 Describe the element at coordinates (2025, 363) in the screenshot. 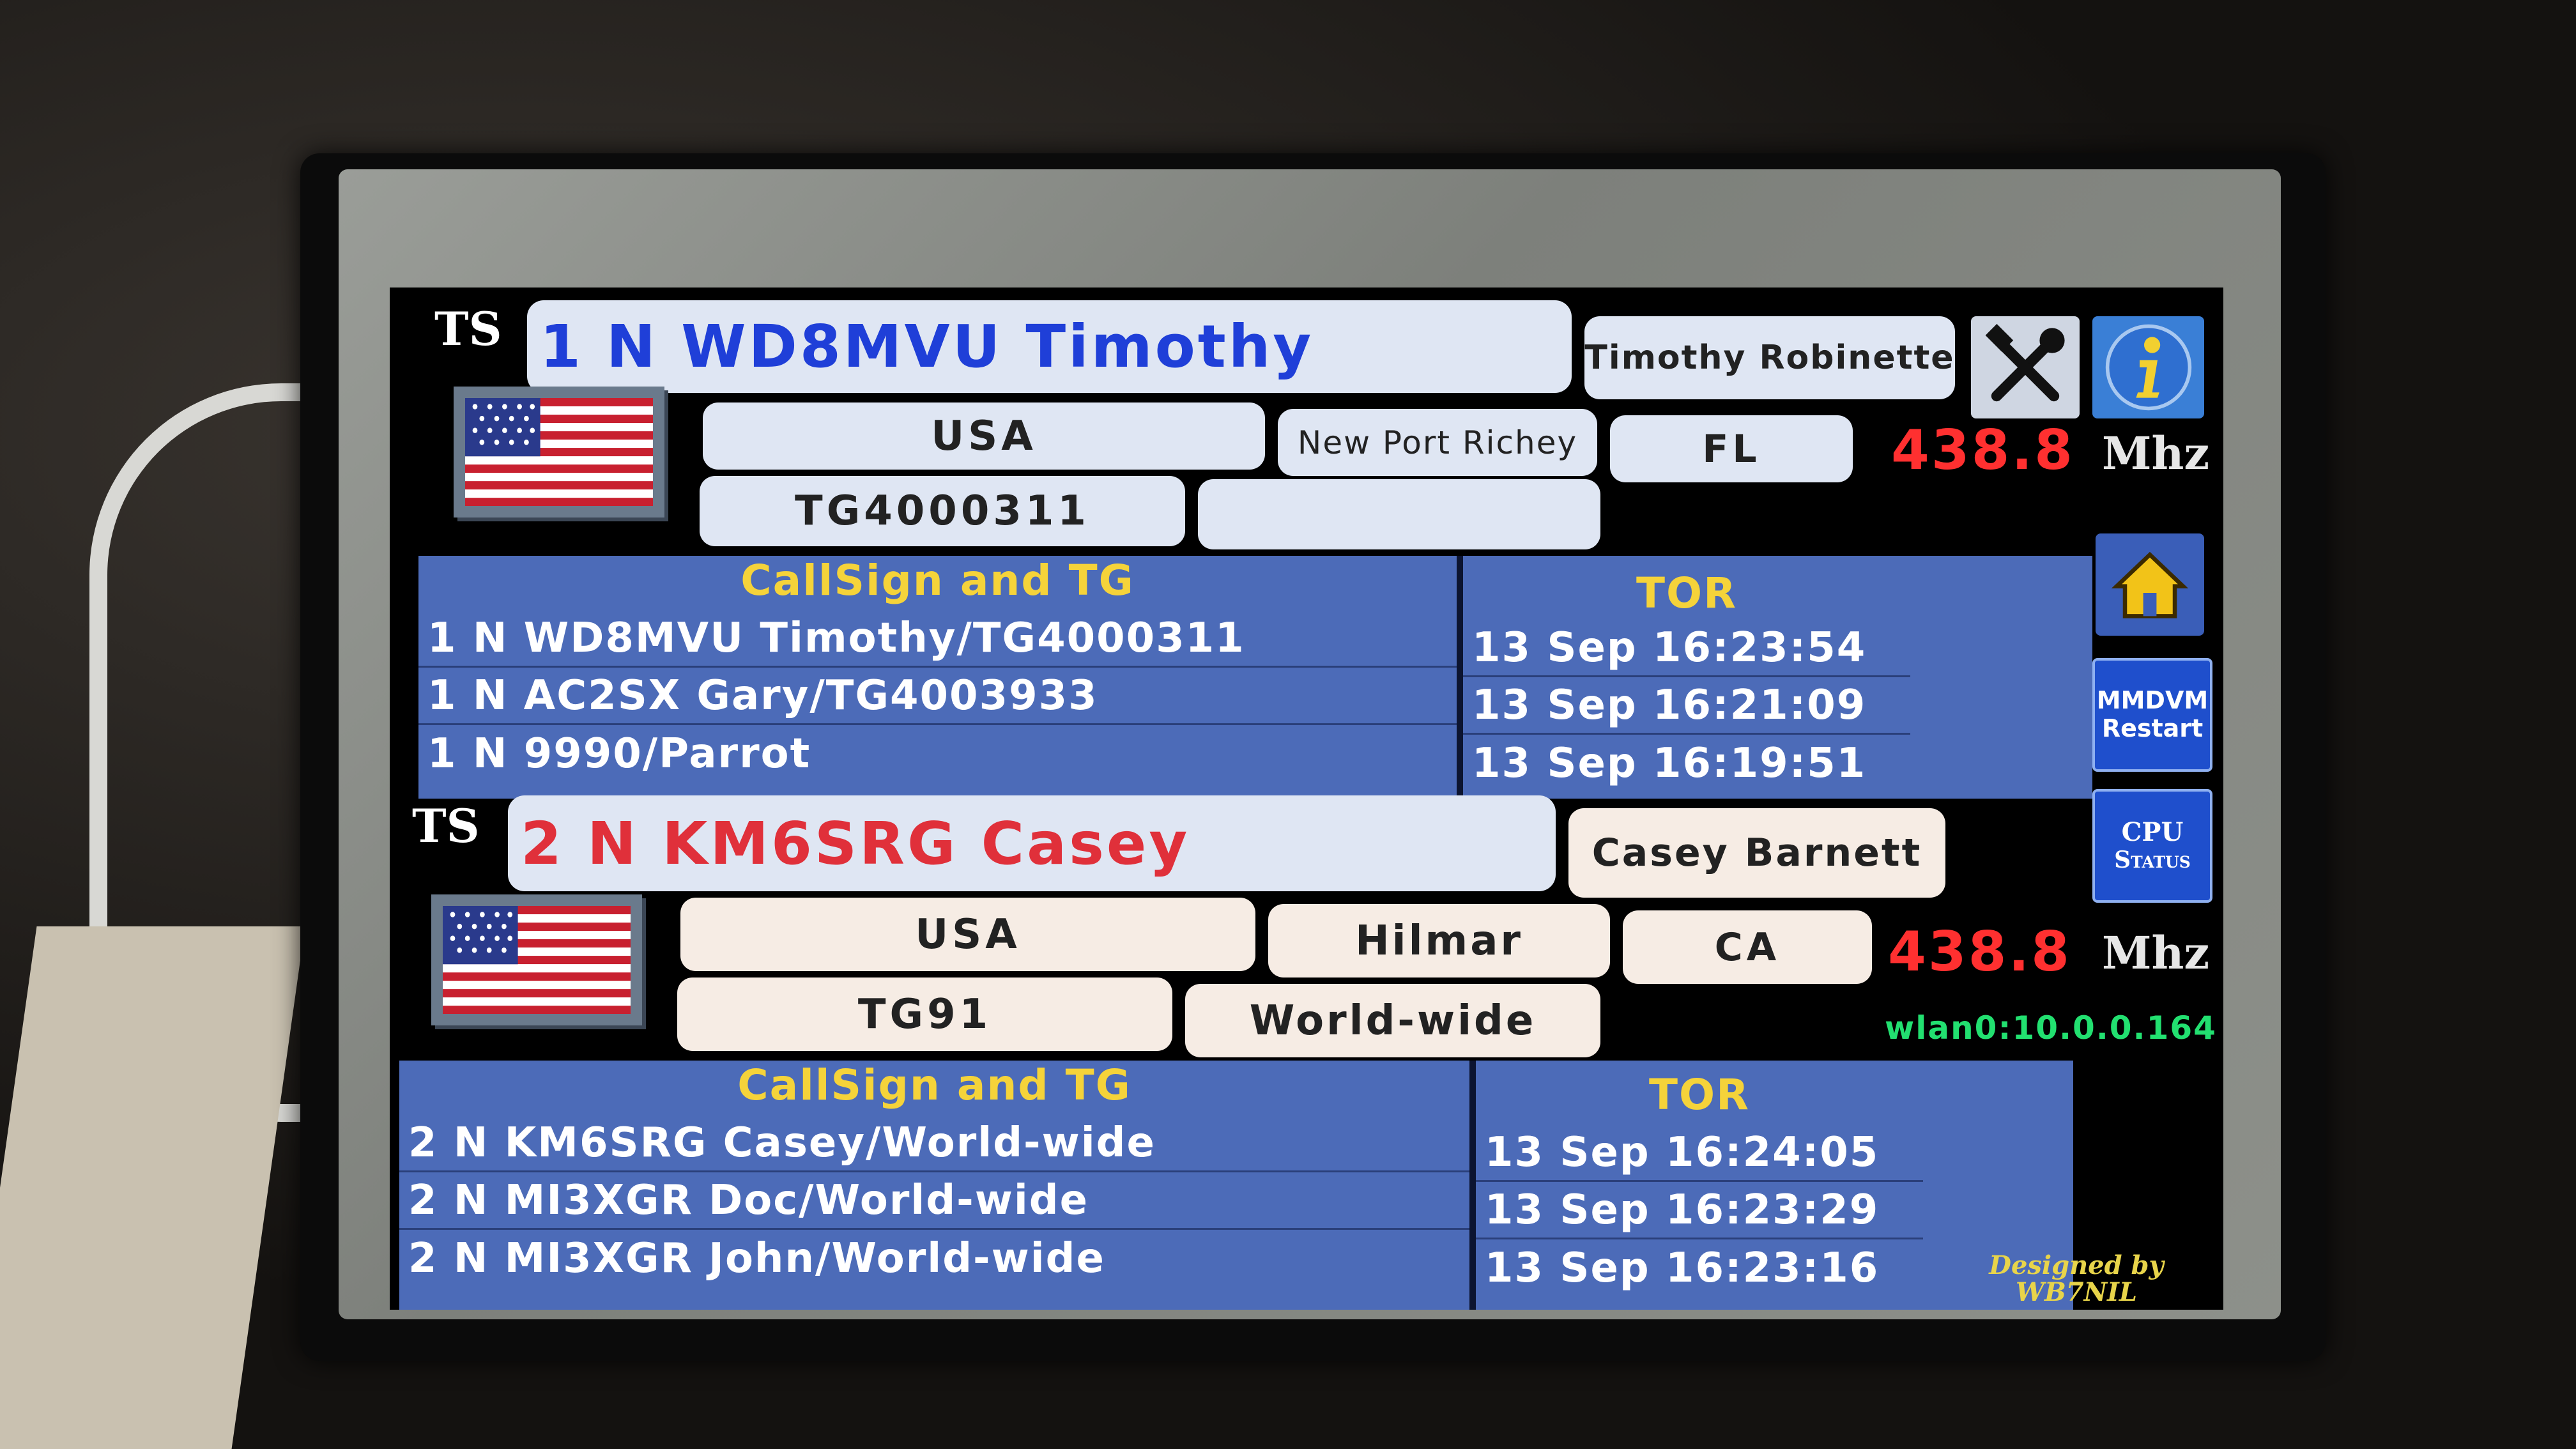

I see `tools-icon` at that location.